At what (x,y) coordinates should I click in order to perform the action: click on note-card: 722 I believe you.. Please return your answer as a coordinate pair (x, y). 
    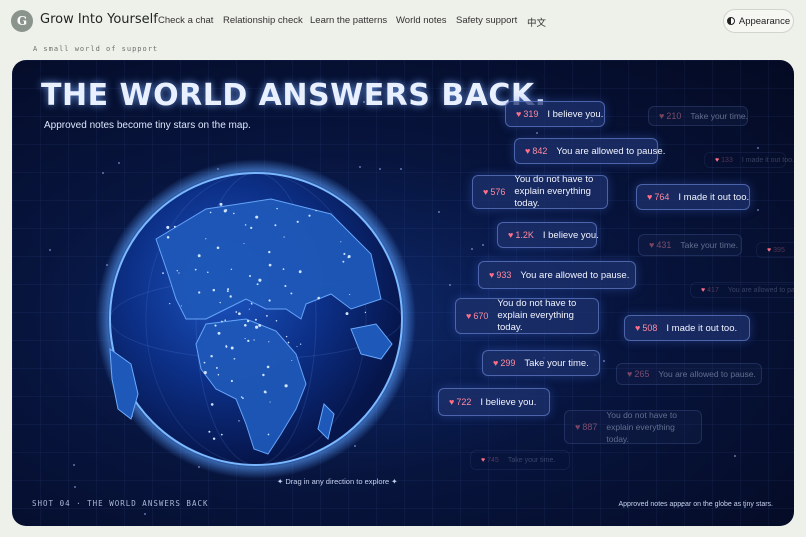
    Looking at the image, I should click on (494, 402).